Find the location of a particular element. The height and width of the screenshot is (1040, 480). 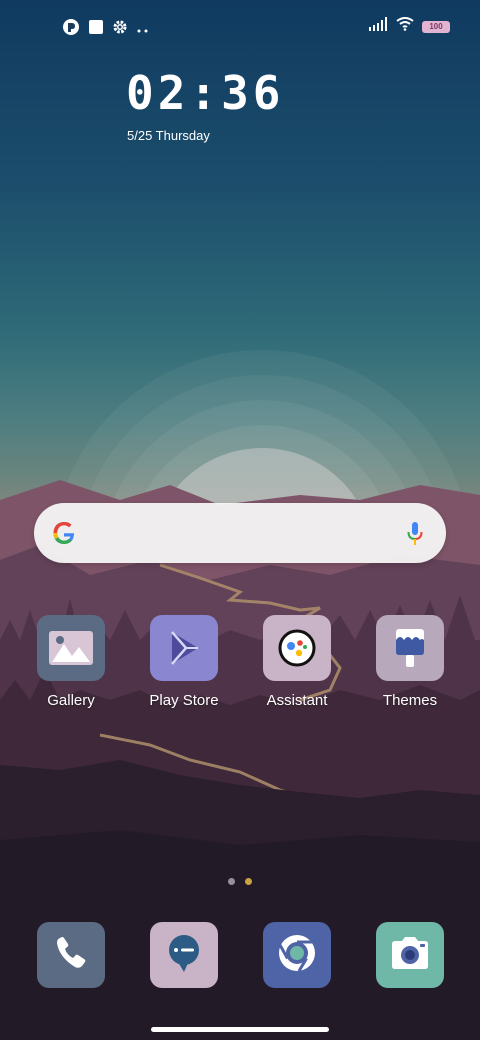

camera-icon is located at coordinates (410, 955).